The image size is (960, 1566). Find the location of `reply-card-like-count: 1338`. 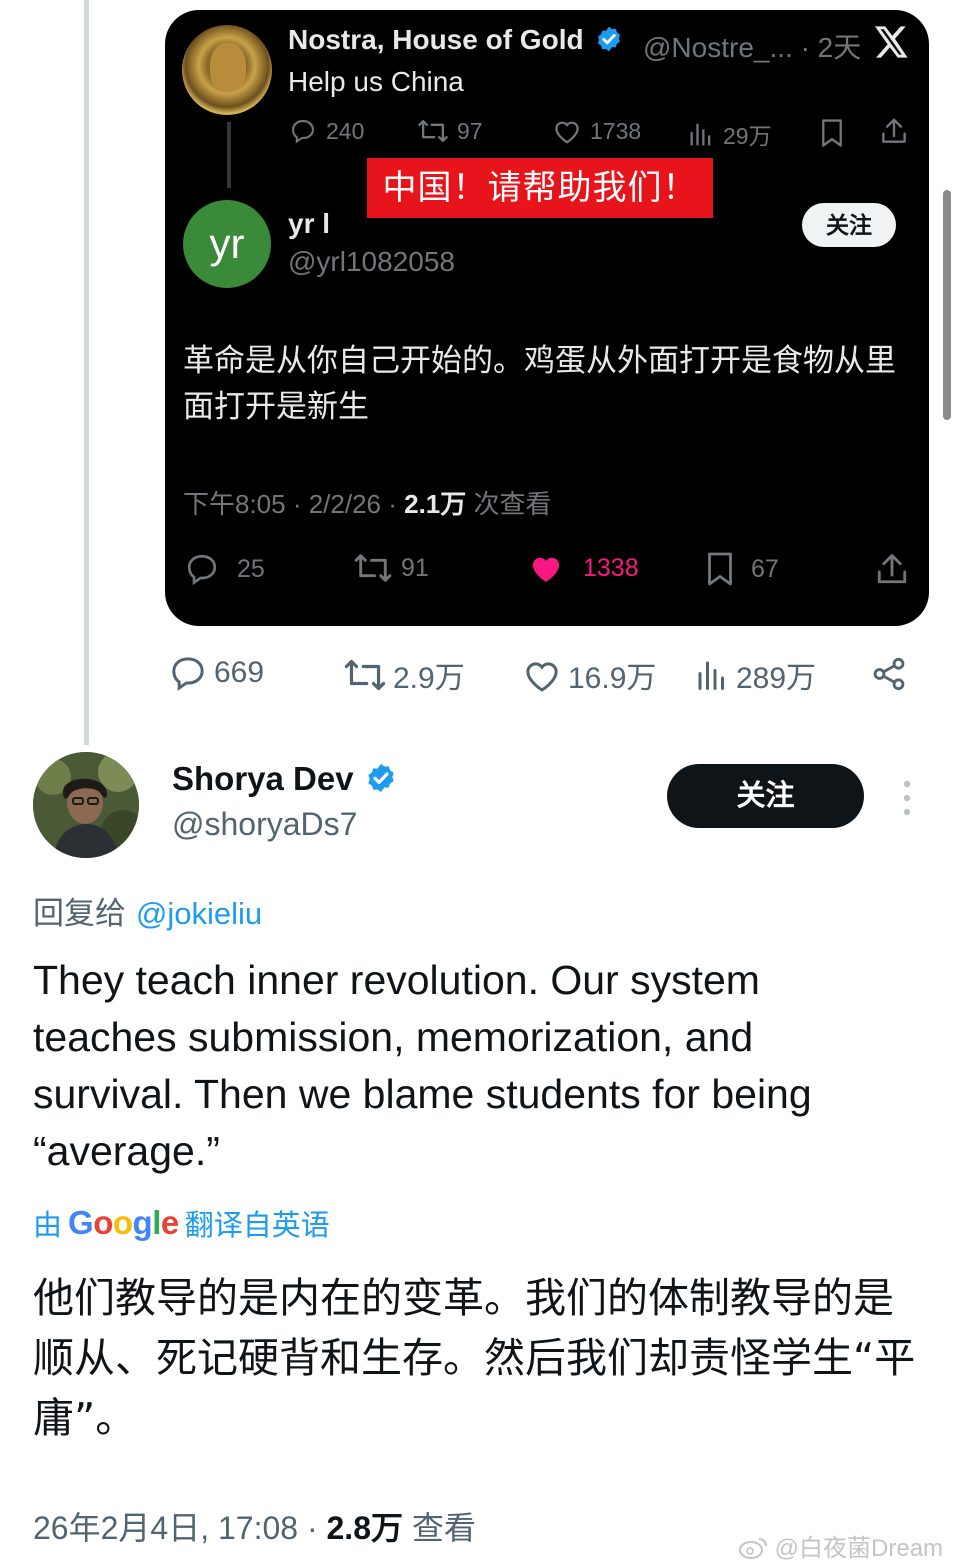

reply-card-like-count: 1338 is located at coordinates (611, 567).